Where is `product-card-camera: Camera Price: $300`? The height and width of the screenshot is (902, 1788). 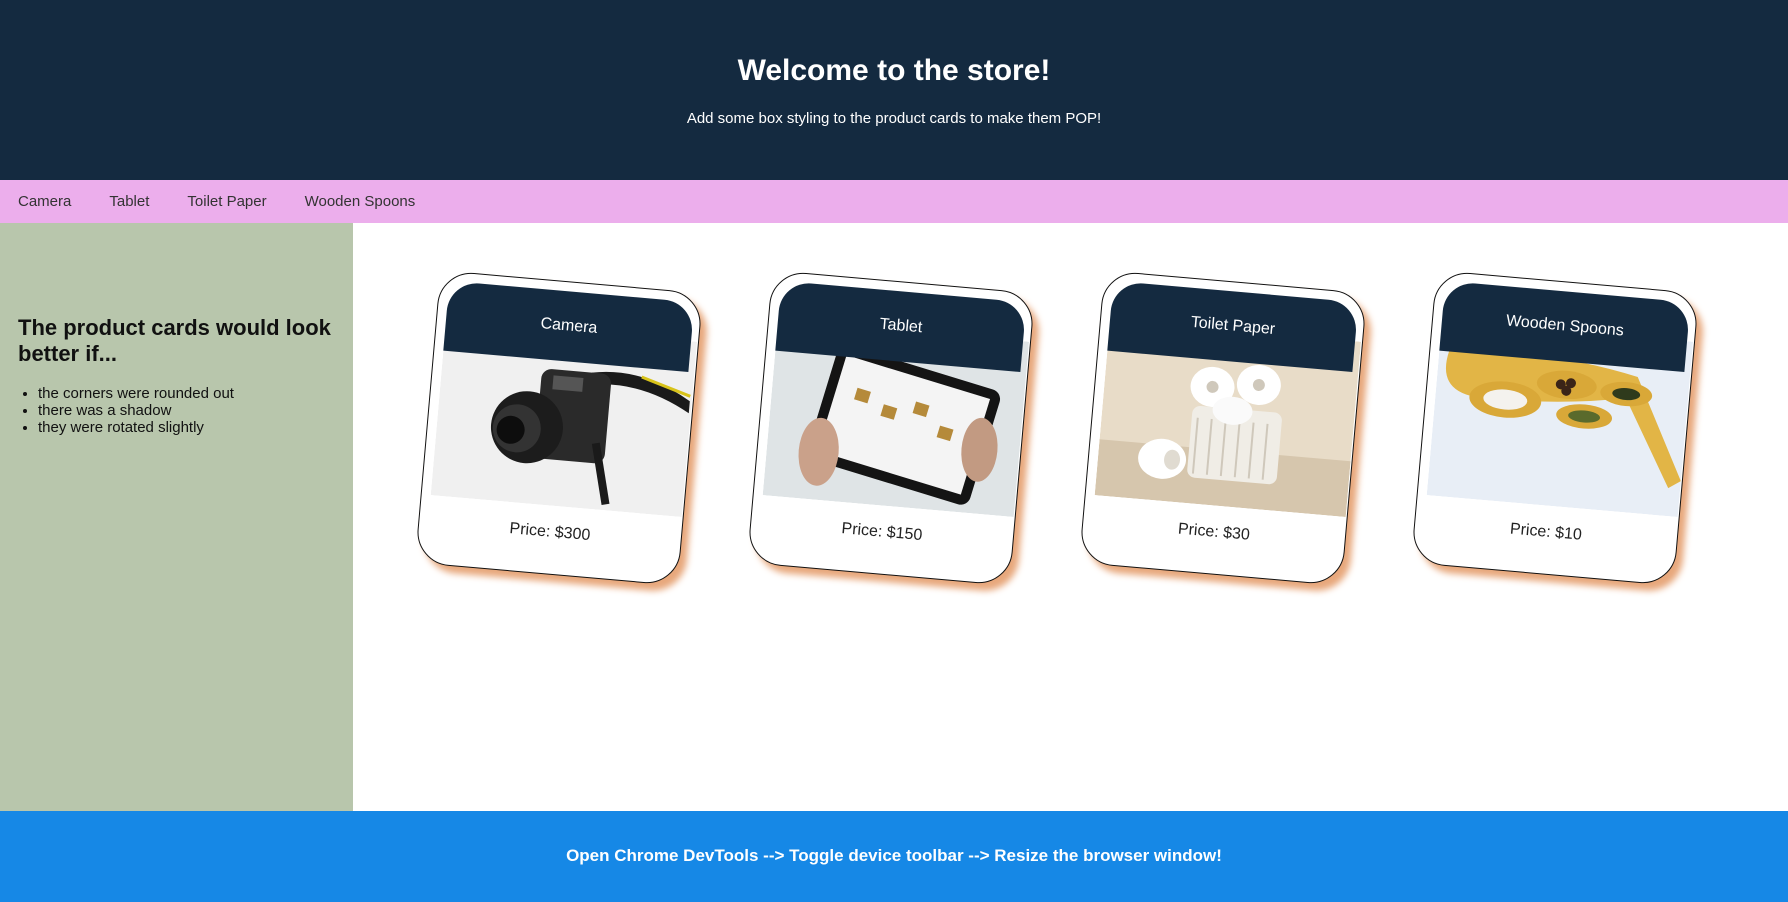
product-card-camera: Camera Price: $300 is located at coordinates (559, 428).